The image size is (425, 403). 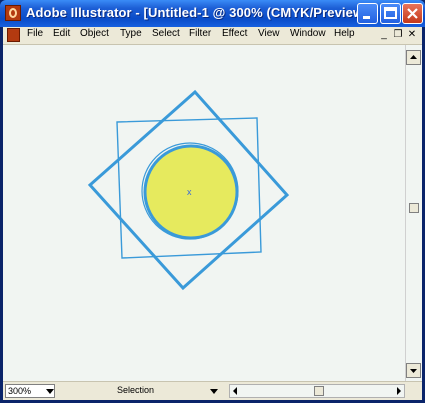 I want to click on arrow-left-icon, so click(x=235, y=391).